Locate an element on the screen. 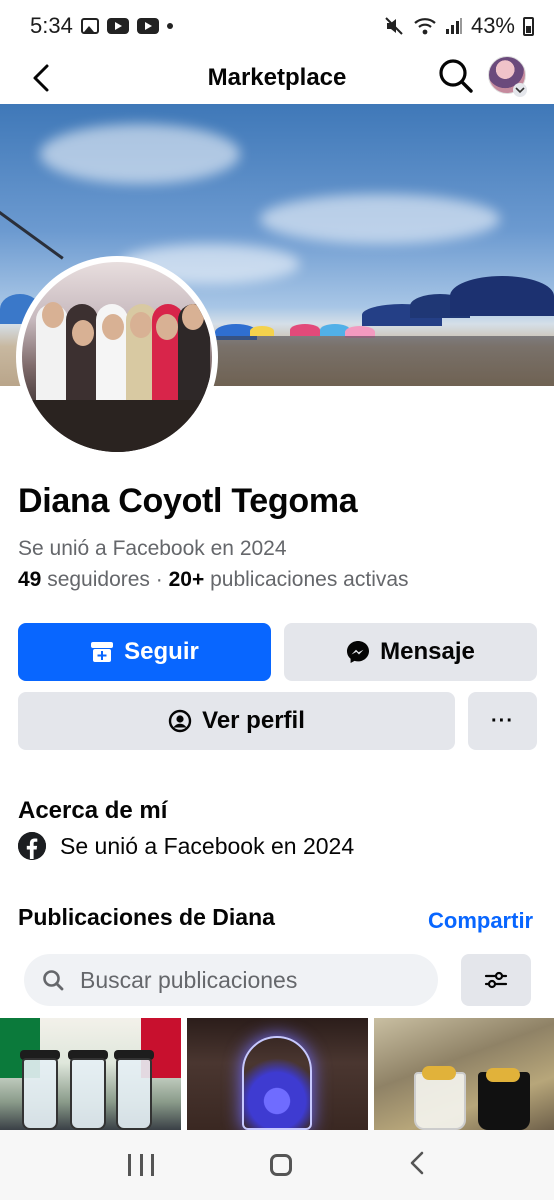 This screenshot has height=1200, width=554. system-navigation-bar is located at coordinates (277, 1165).